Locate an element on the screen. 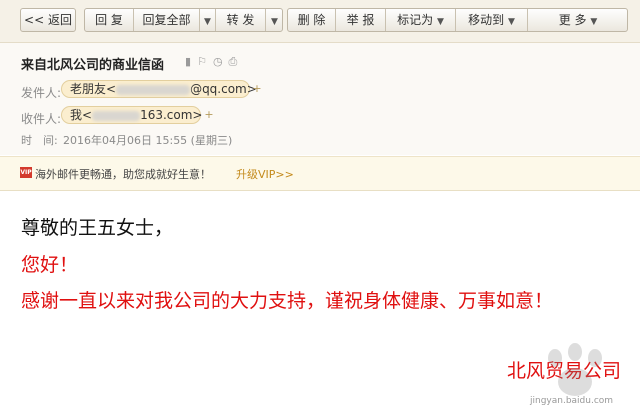 The height and width of the screenshot is (413, 640). pin-icon: ▮ is located at coordinates (191, 61).